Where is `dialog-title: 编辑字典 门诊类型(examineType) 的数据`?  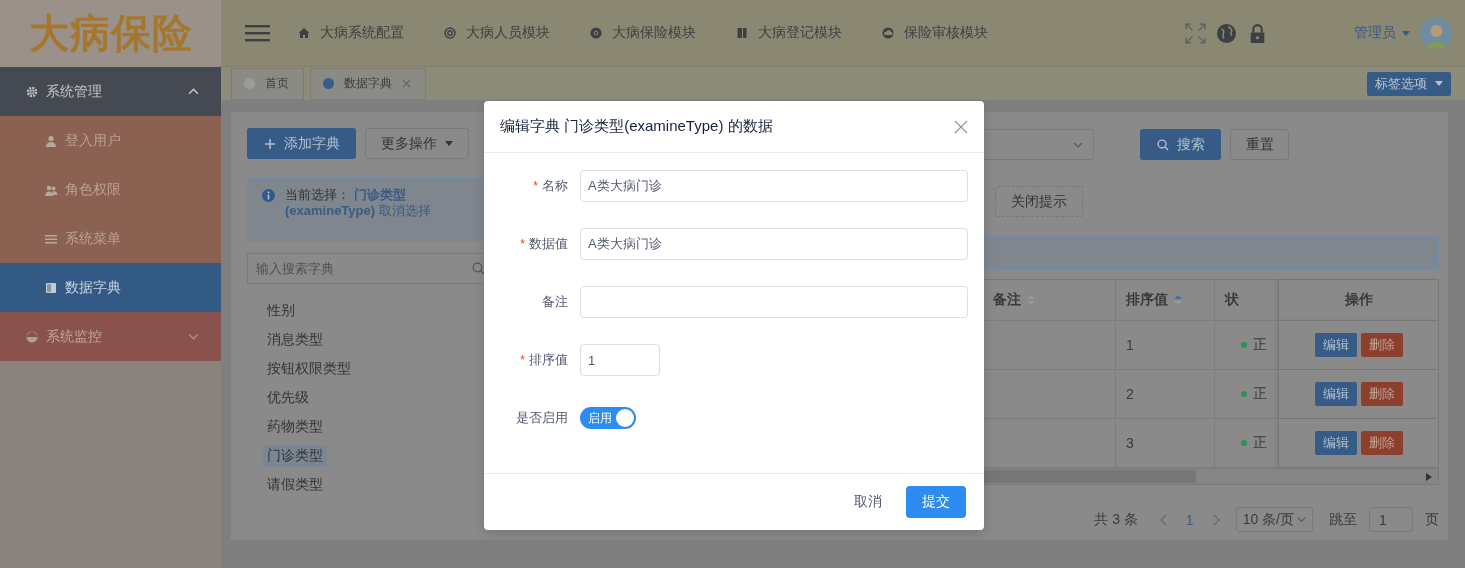 dialog-title: 编辑字典 门诊类型(examineType) 的数据 is located at coordinates (637, 126).